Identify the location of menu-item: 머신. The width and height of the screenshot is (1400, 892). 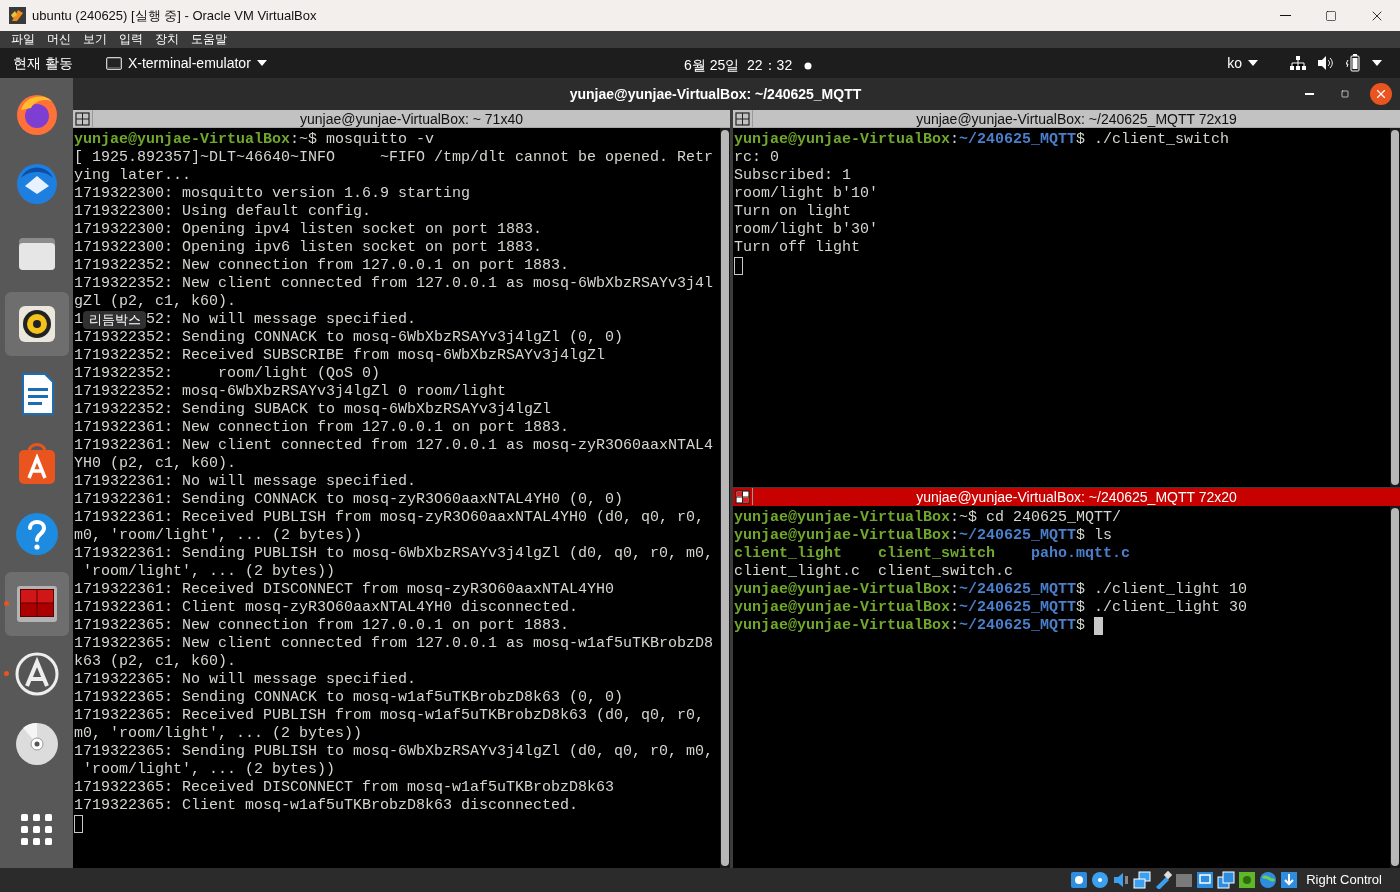
(59, 39).